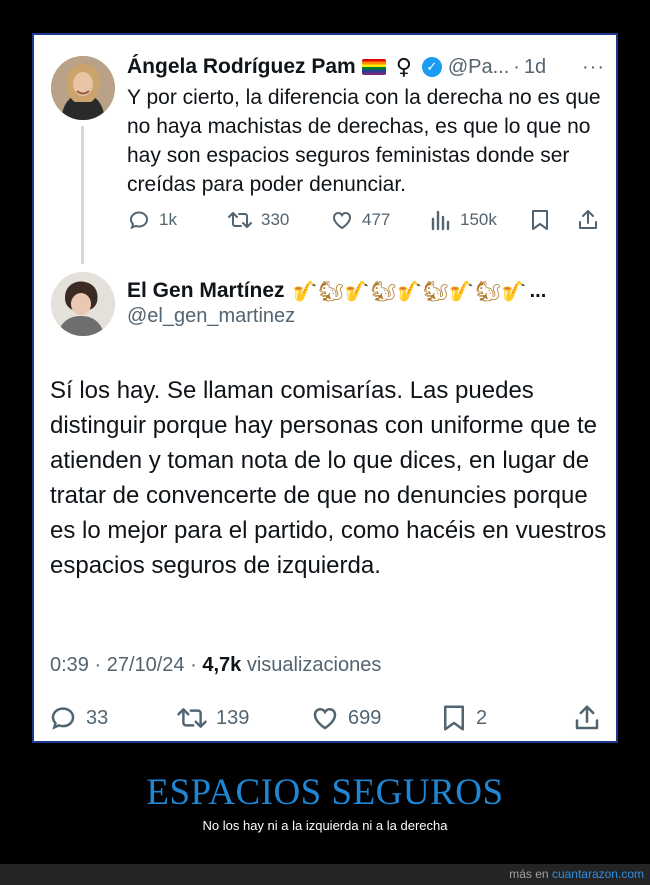 This screenshot has width=650, height=885. I want to click on bookmark-button: 2, so click(463, 718).